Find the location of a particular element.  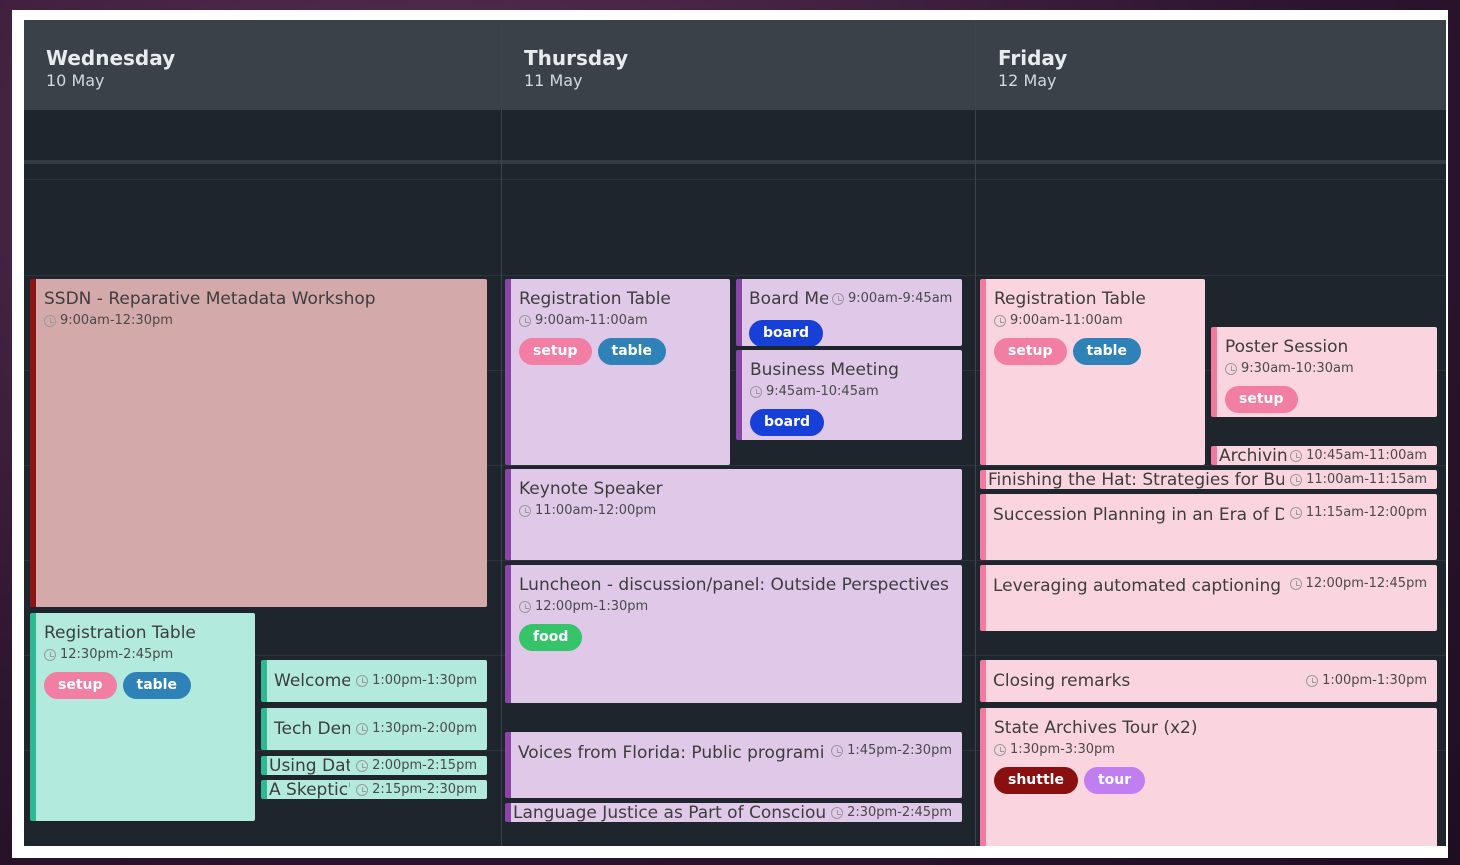

day-date: 11 May is located at coordinates (553, 80).